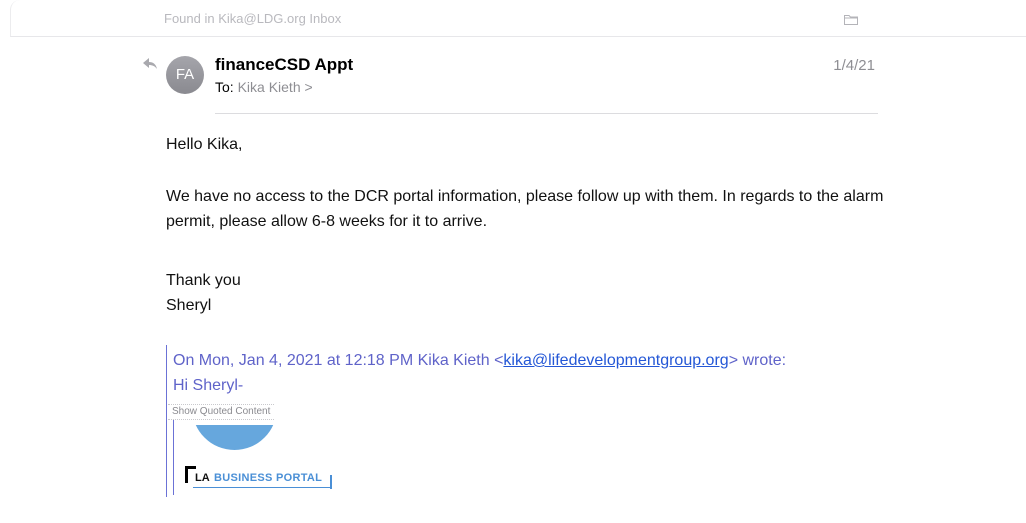  What do you see at coordinates (221, 412) in the screenshot?
I see `show-quoted-content-button: Show Quoted Content` at bounding box center [221, 412].